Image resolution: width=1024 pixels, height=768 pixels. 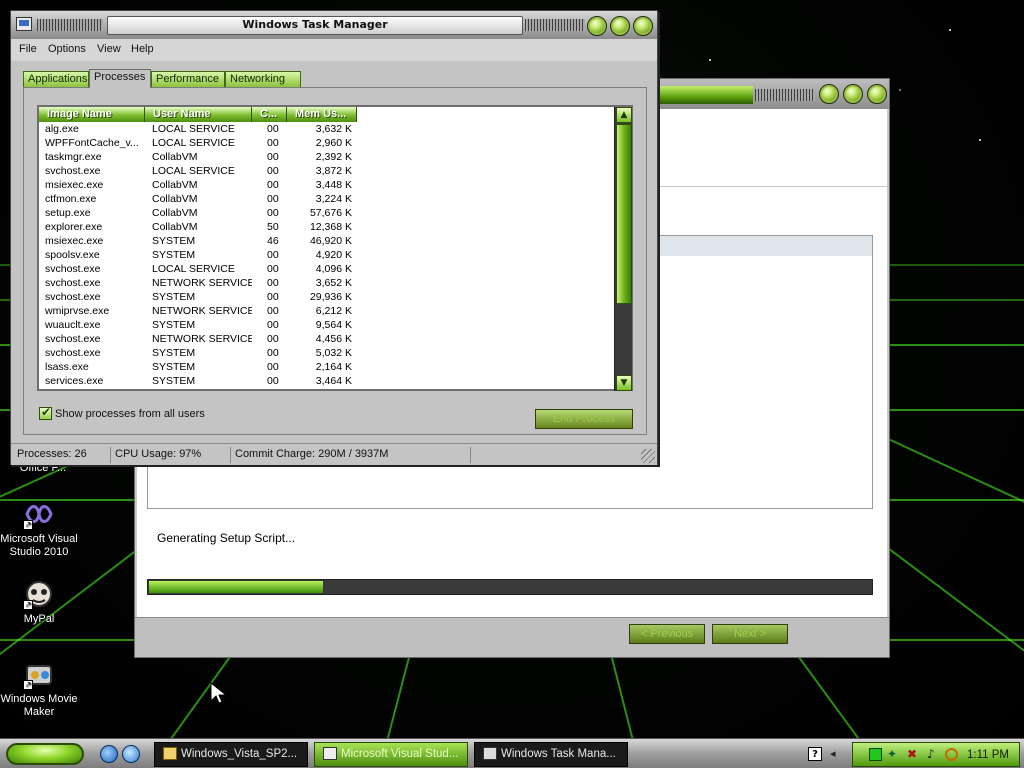 I want to click on process-row: svchost.exe LOCAL SERVICE 00 4,096 K, so click(x=327, y=269).